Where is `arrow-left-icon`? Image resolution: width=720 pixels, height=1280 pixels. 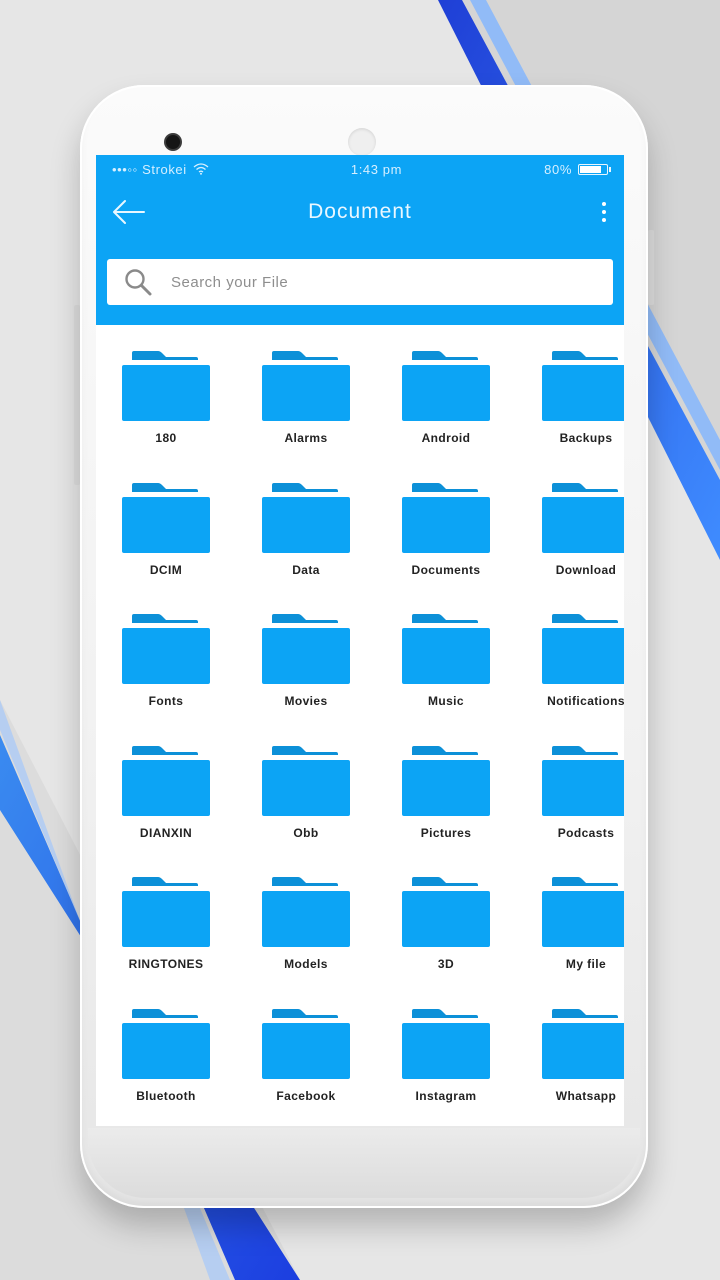 arrow-left-icon is located at coordinates (129, 212).